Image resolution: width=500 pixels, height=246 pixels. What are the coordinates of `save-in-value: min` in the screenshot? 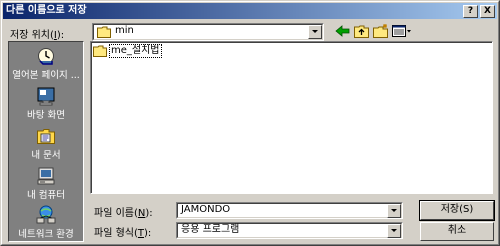 It's located at (124, 30).